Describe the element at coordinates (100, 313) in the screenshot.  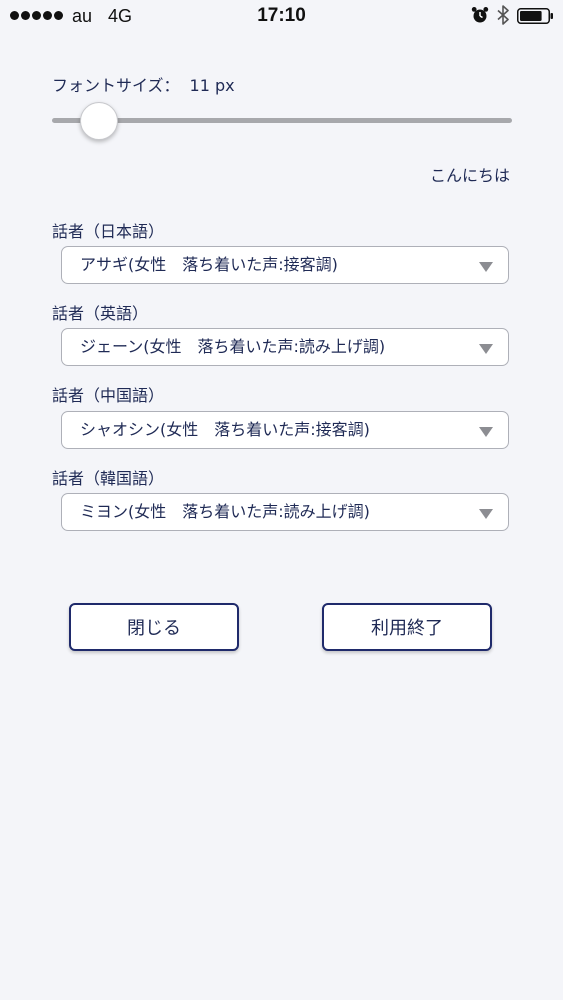
I see `speaker-label-english: 話者（英語）` at that location.